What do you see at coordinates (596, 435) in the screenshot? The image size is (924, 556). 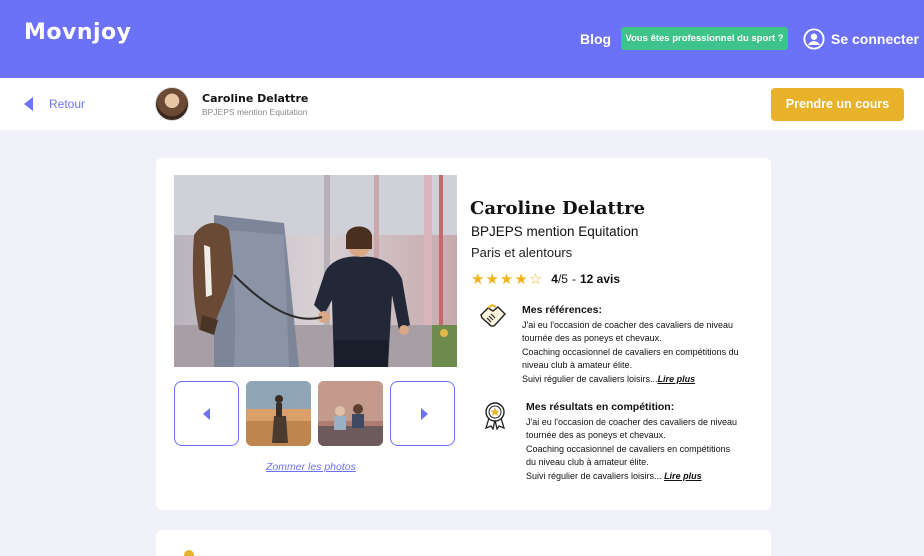 I see `results-line: tournée des as poneys et chevaux.` at bounding box center [596, 435].